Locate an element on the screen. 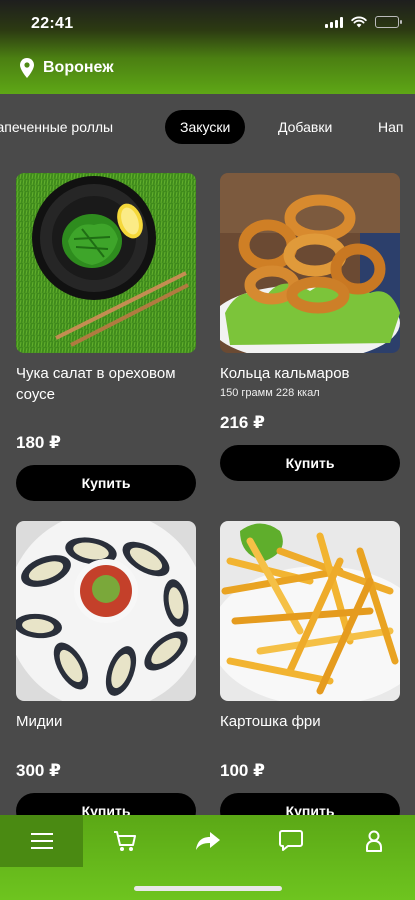  status-bar: 22:41 is located at coordinates (207, 22).